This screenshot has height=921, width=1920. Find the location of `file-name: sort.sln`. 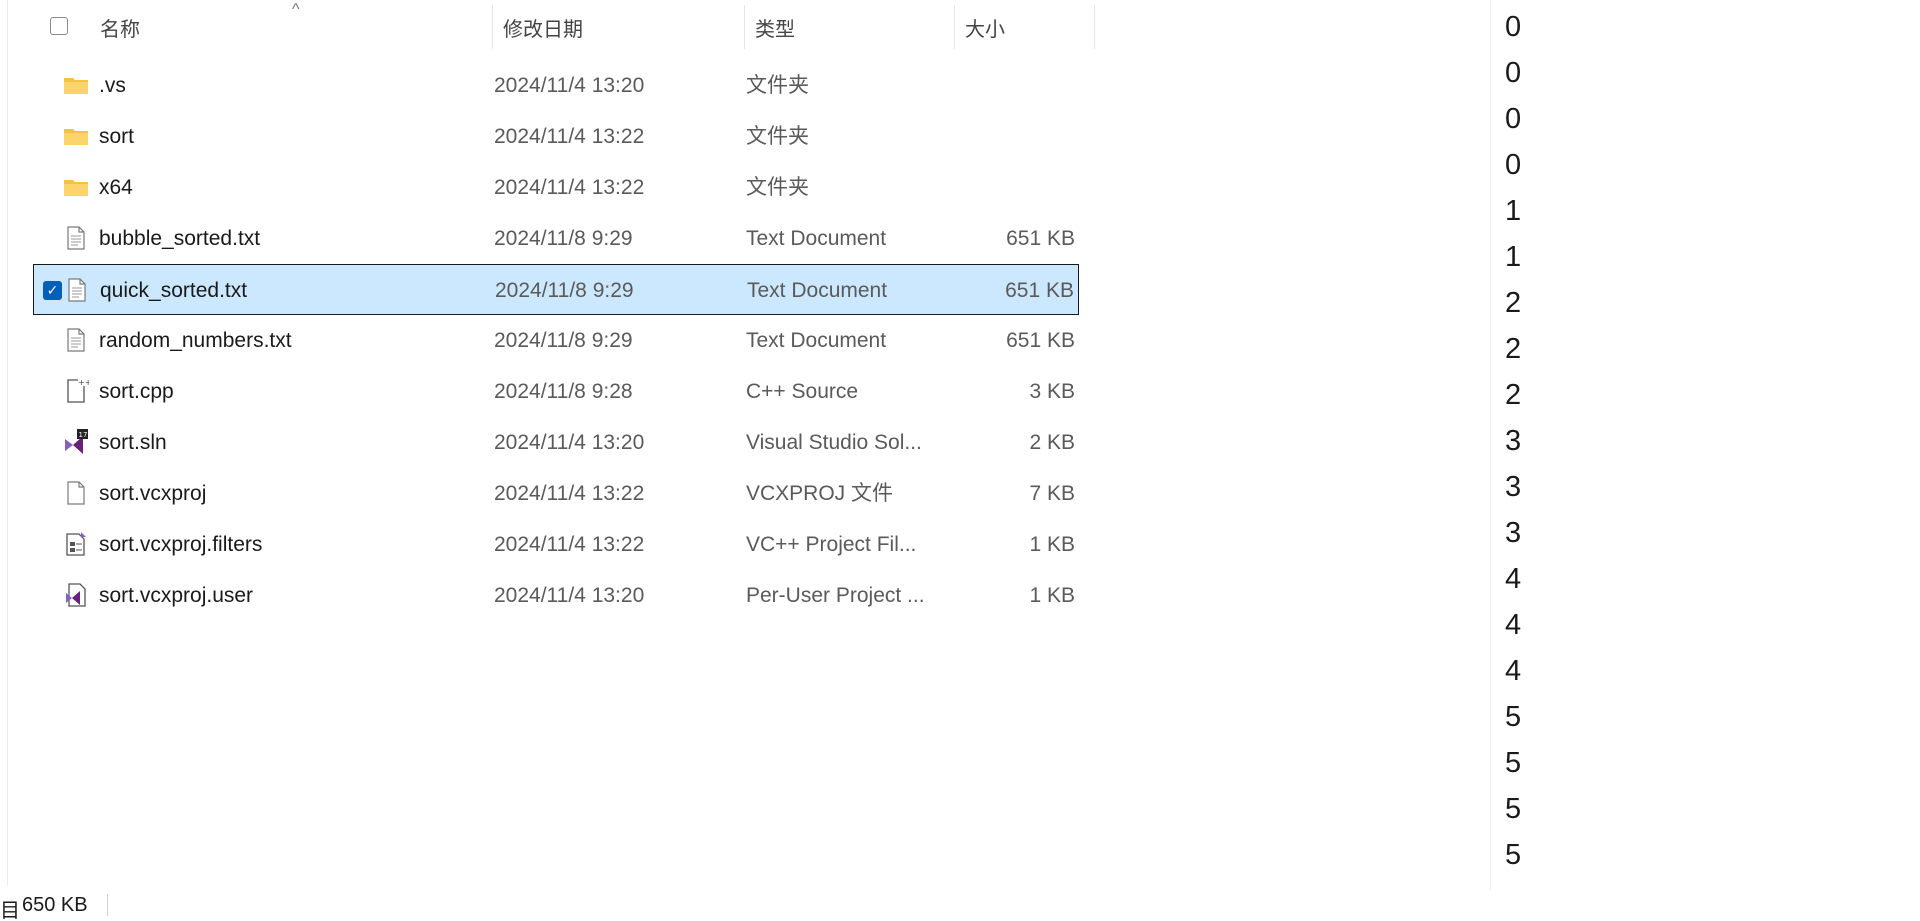

file-name: sort.sln is located at coordinates (133, 442).